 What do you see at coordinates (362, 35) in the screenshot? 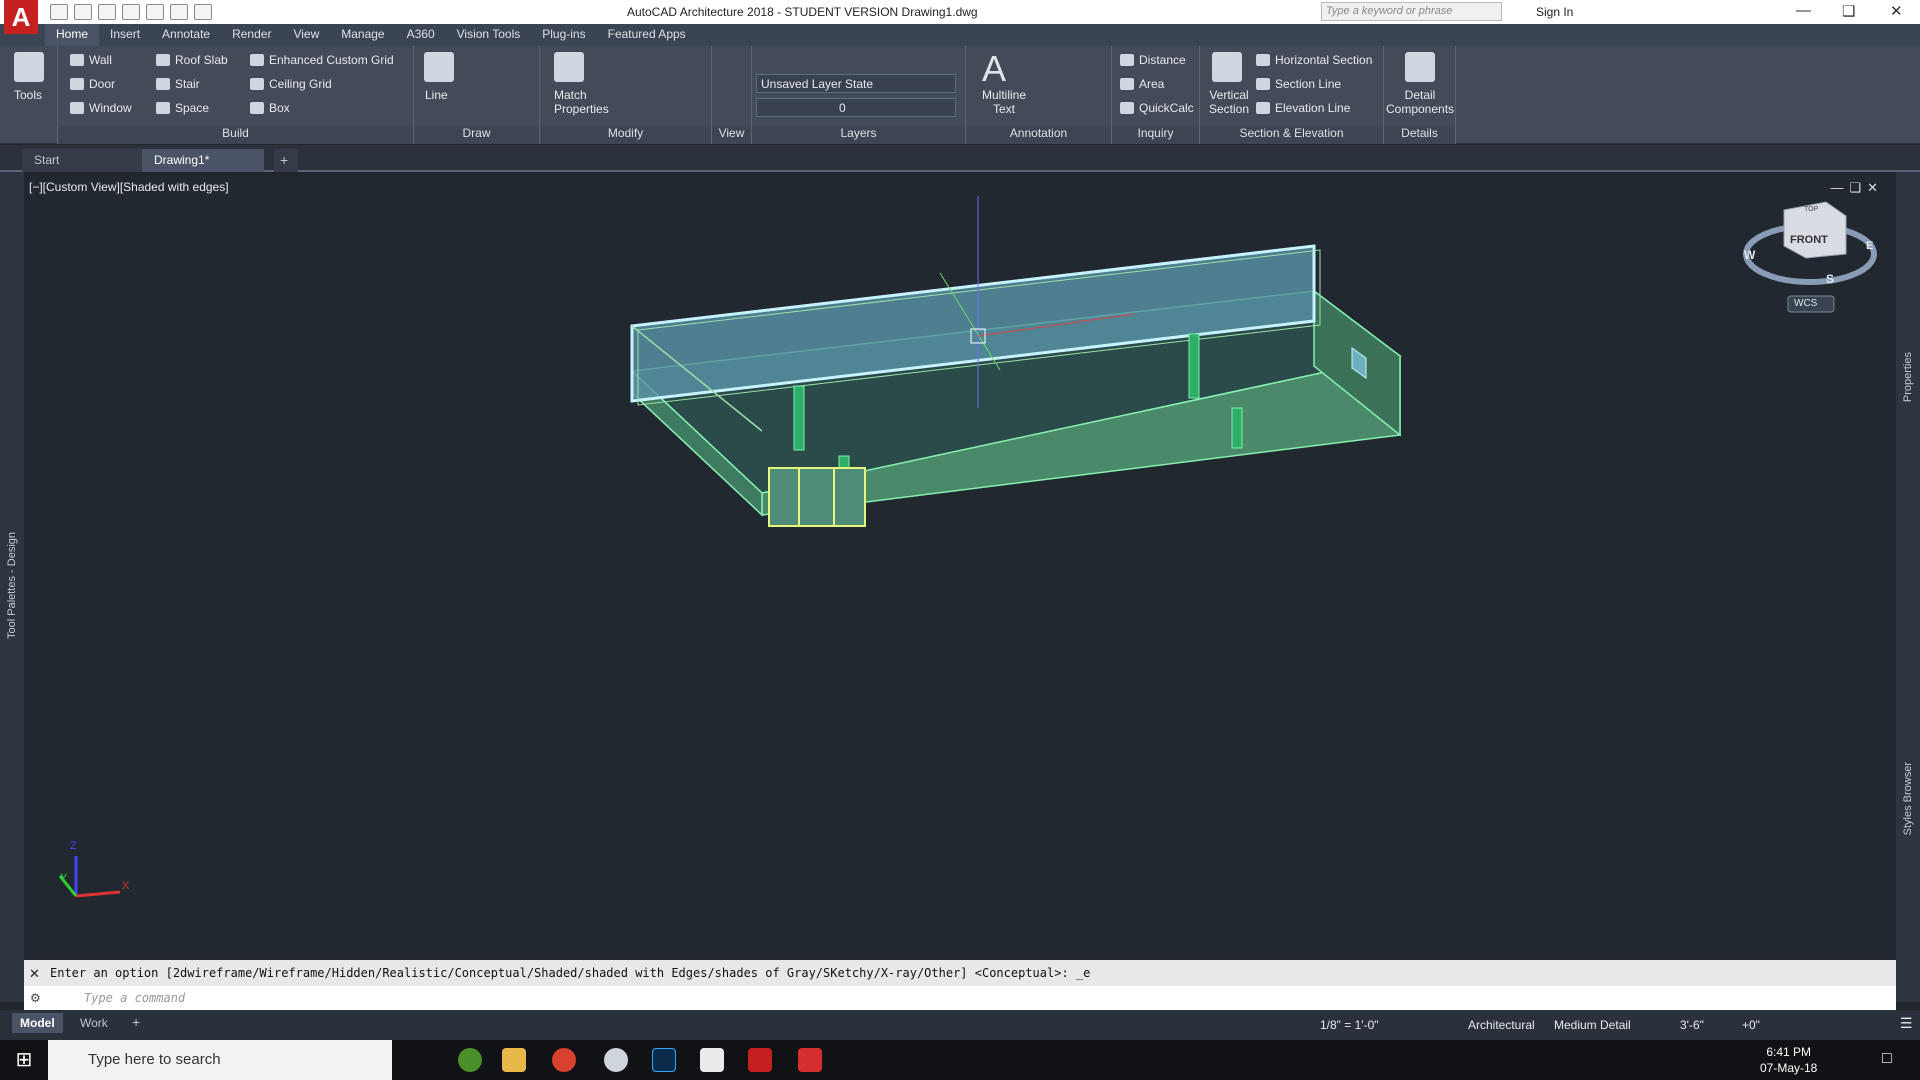
I see `tab-manage: Manage` at bounding box center [362, 35].